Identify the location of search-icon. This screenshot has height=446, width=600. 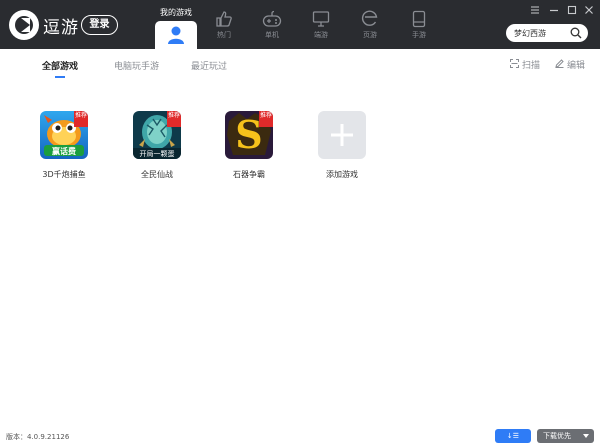
(576, 33).